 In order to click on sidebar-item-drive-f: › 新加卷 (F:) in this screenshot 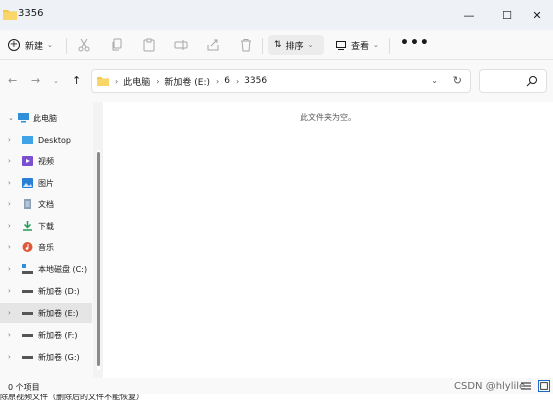, I will do `click(46, 335)`.